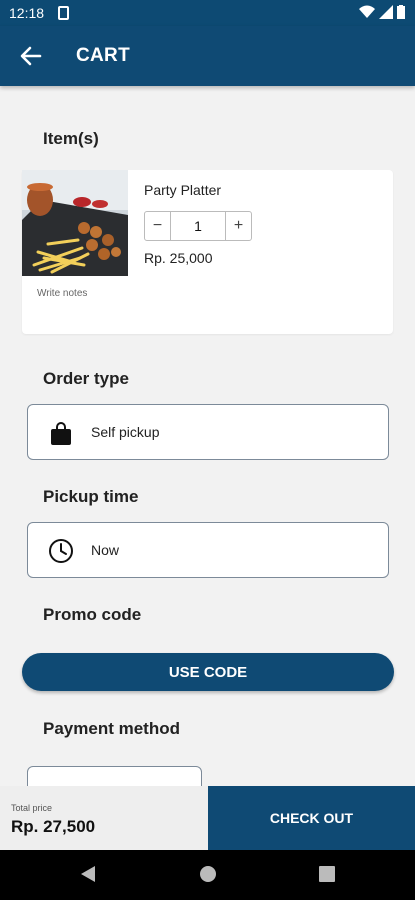 Image resolution: width=415 pixels, height=900 pixels. Describe the element at coordinates (401, 12) in the screenshot. I see `battery-icon` at that location.